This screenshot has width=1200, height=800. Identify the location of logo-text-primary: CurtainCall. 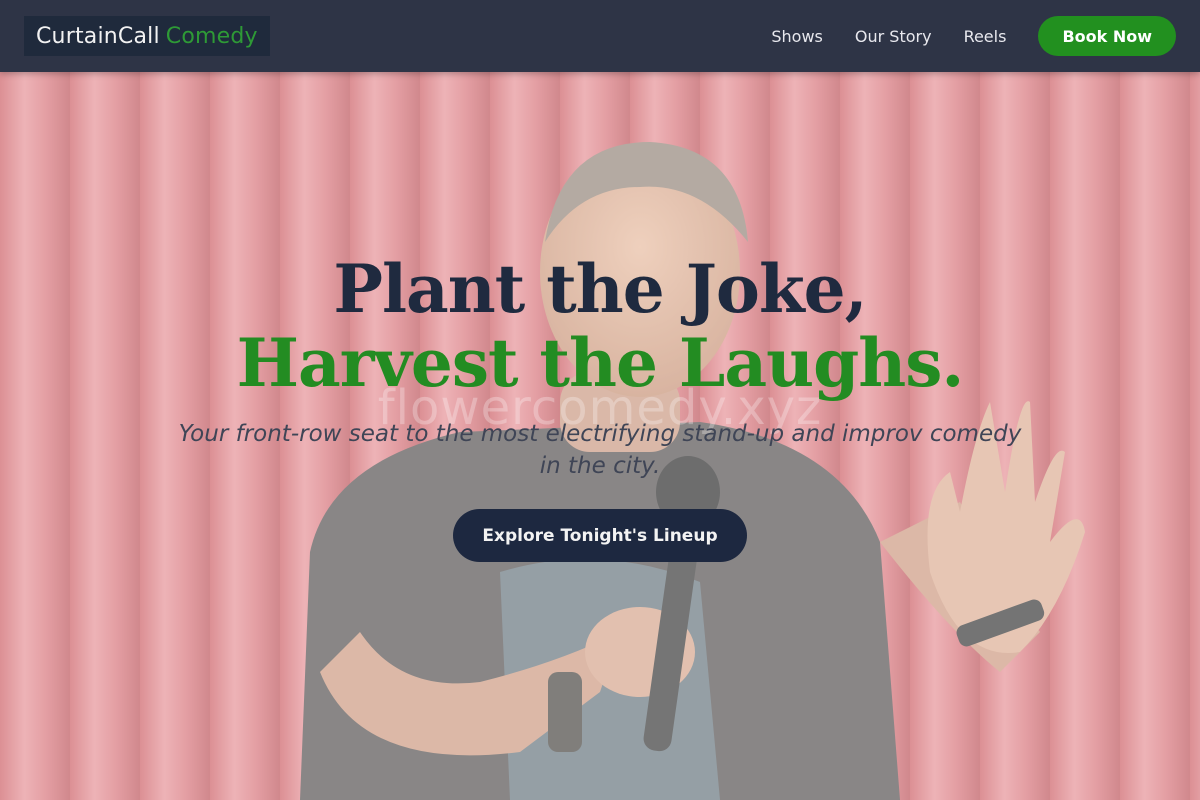
(98, 36).